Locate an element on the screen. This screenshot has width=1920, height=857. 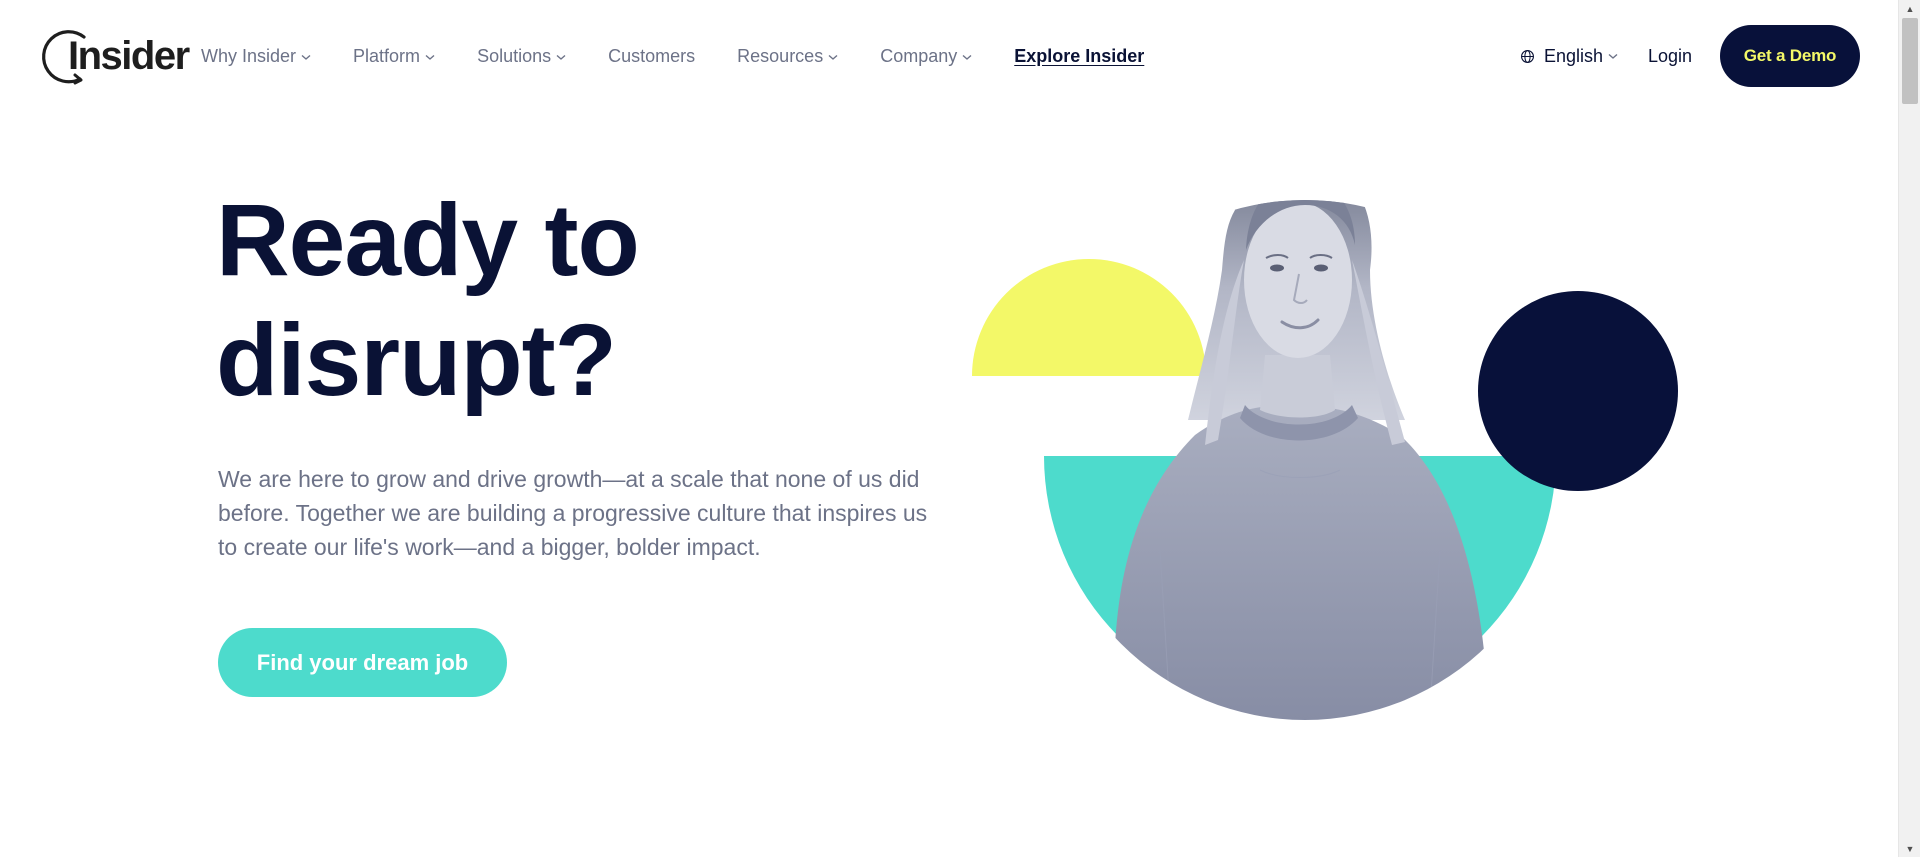
find-dream-job-button: Find your dream job is located at coordinates (362, 662).